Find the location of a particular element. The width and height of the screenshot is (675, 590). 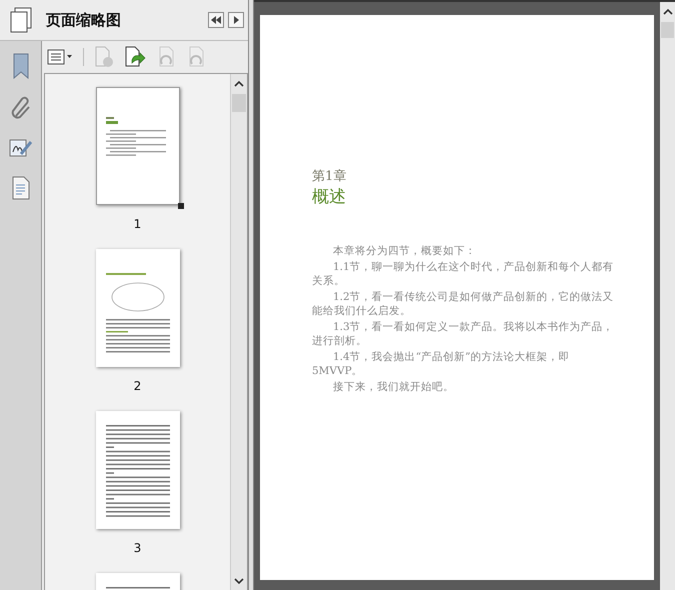

page-thumbnail is located at coordinates (138, 146).